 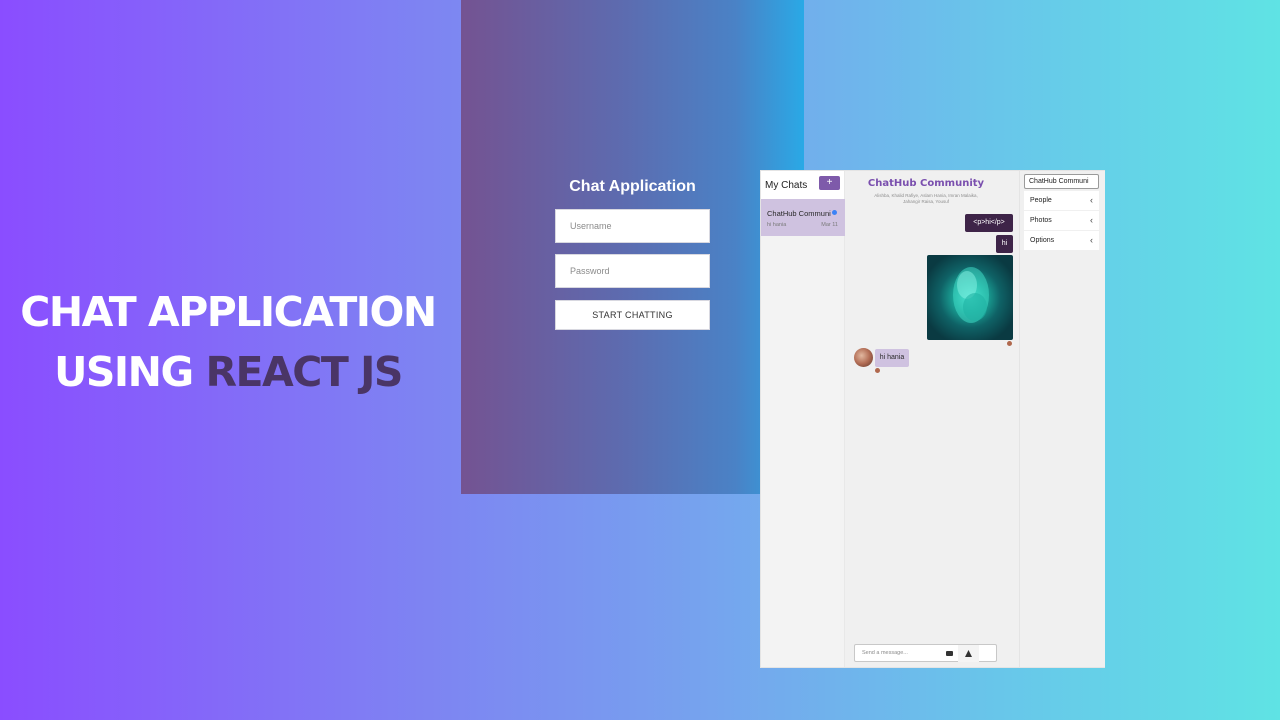 What do you see at coordinates (863, 357) in the screenshot?
I see `sender-avatar` at bounding box center [863, 357].